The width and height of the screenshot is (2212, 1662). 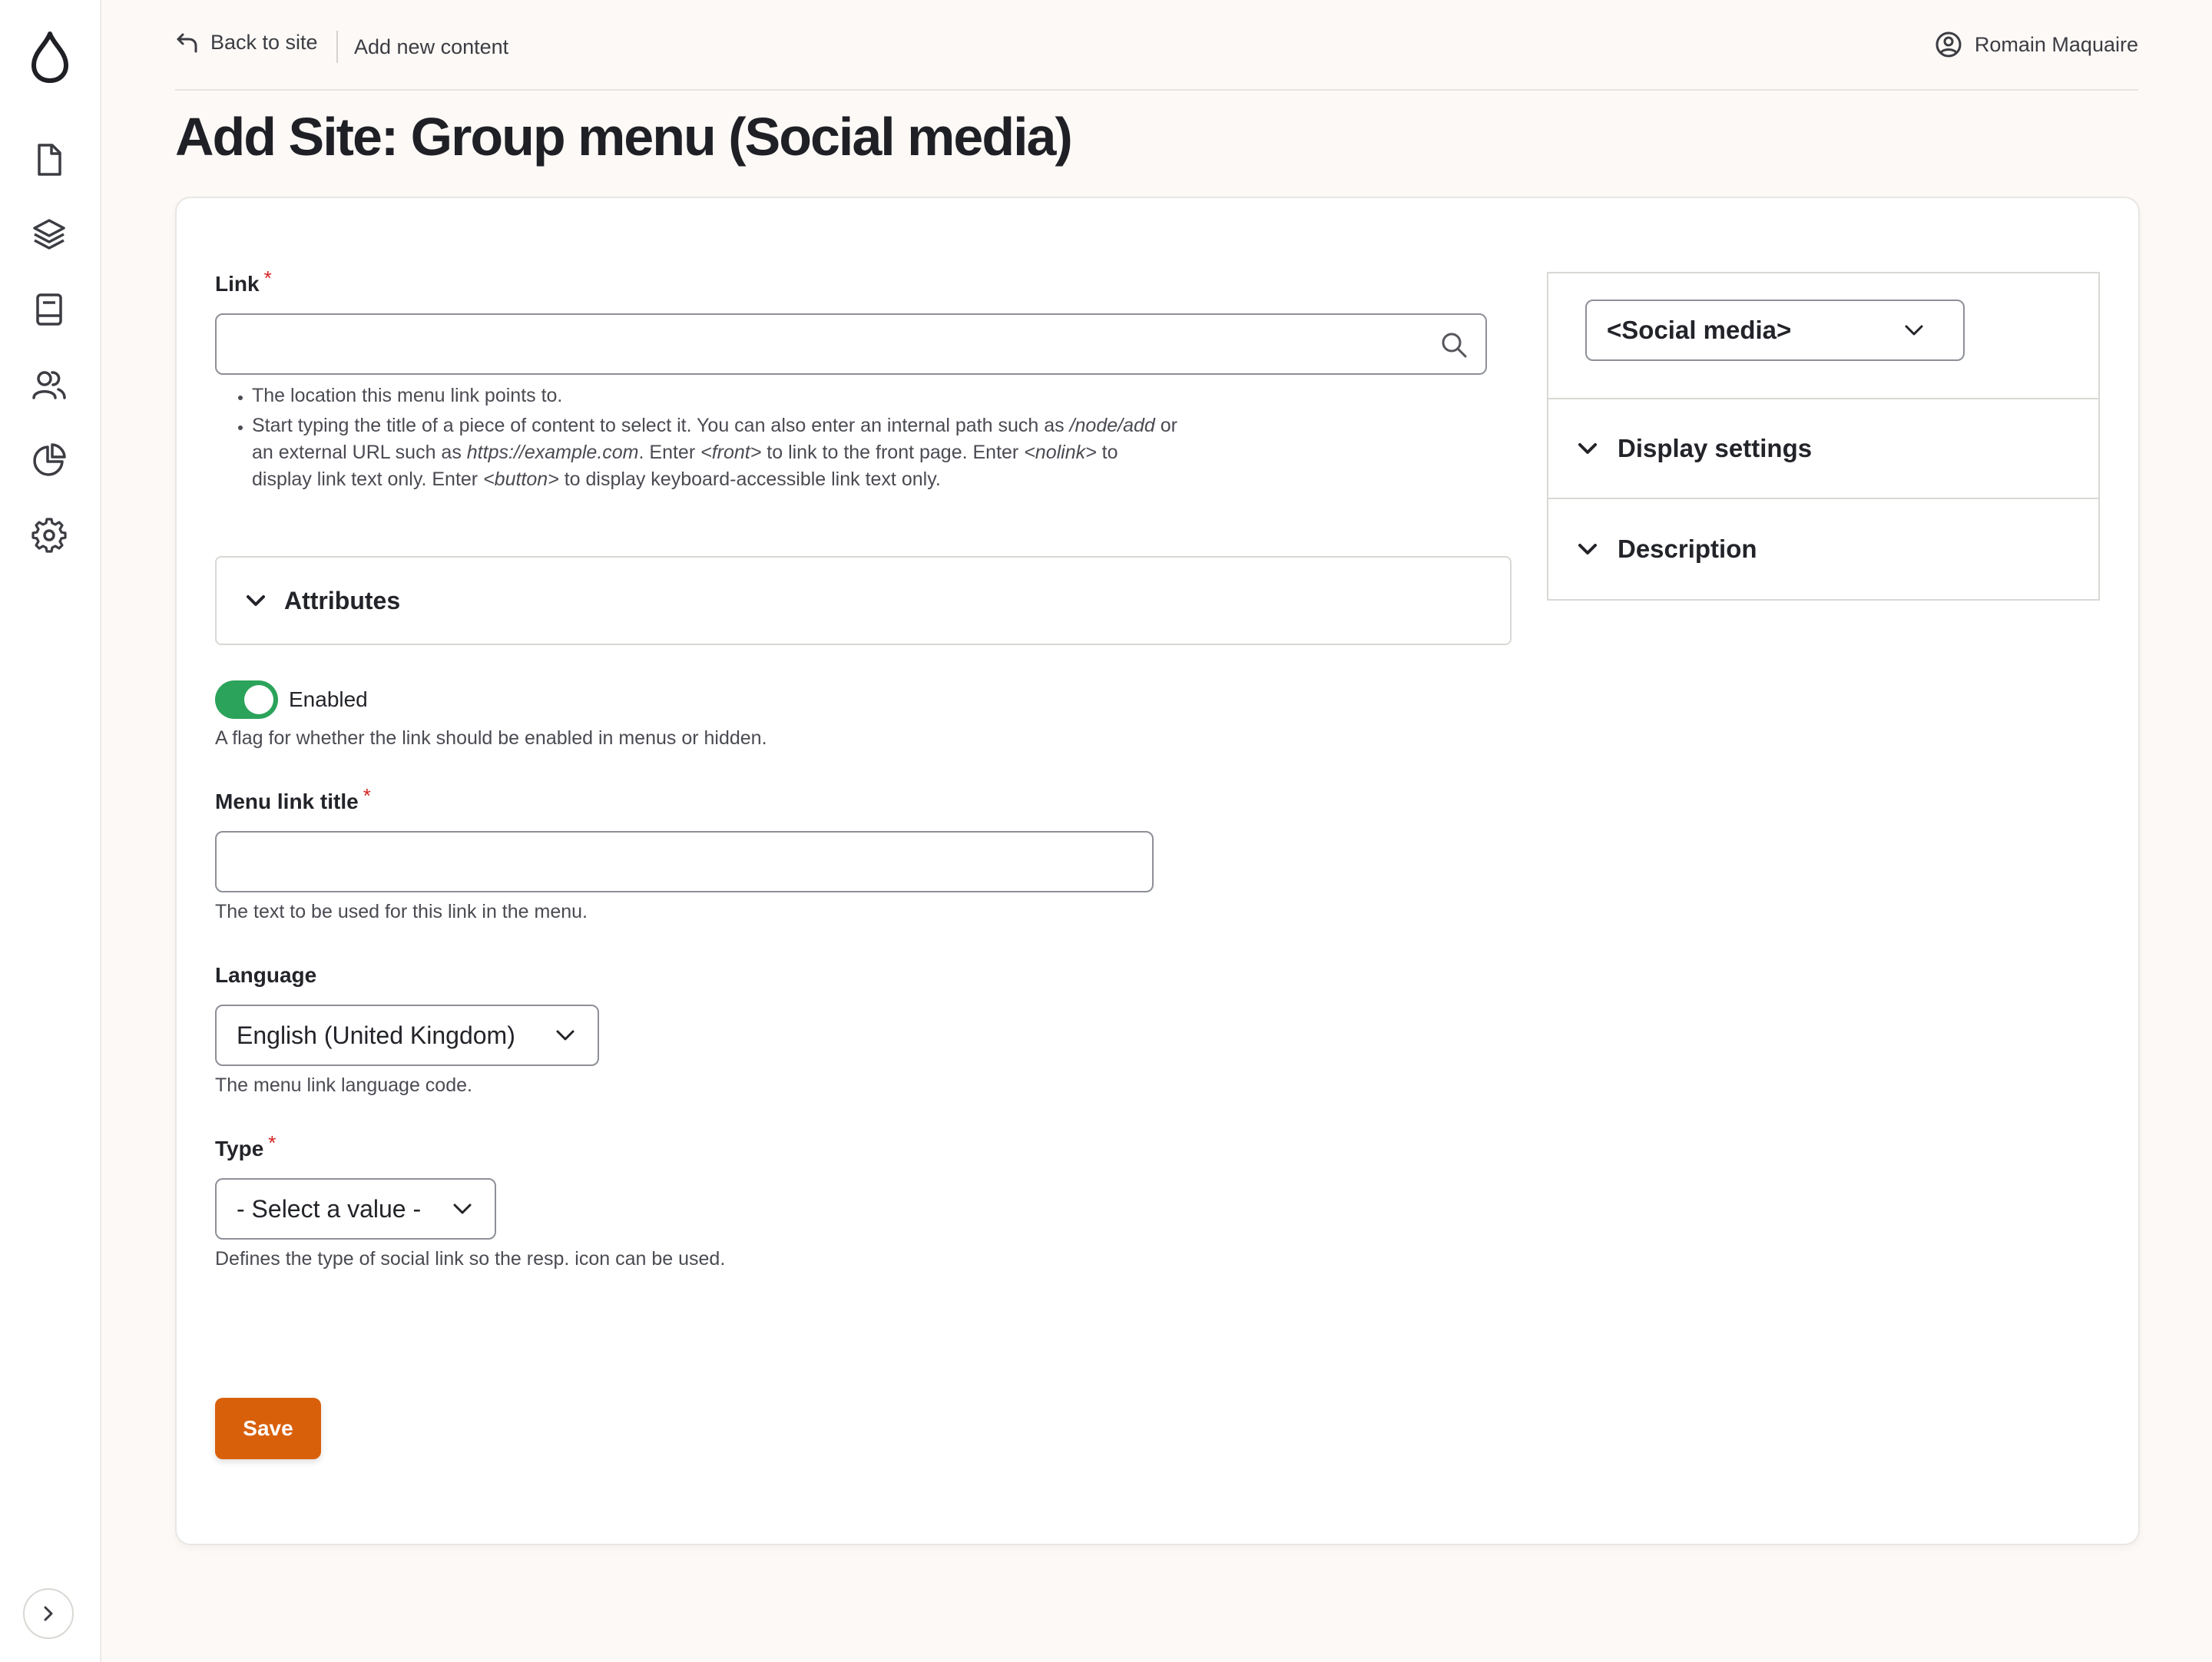 I want to click on search-icon, so click(x=1454, y=345).